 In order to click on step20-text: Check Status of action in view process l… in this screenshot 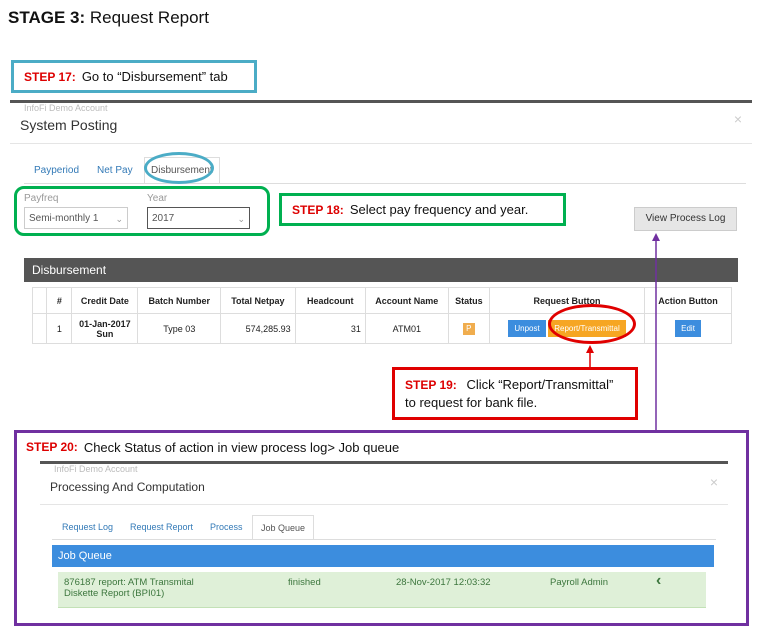, I will do `click(241, 447)`.